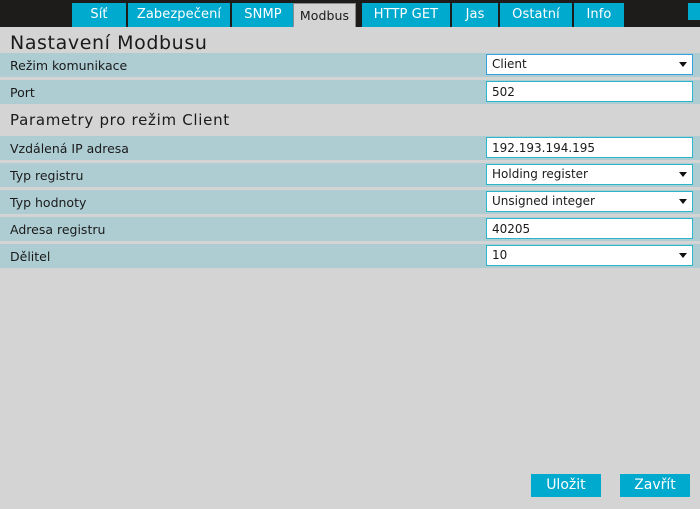  I want to click on section-heading-client-params: Parametry pro režim Client, so click(350, 120).